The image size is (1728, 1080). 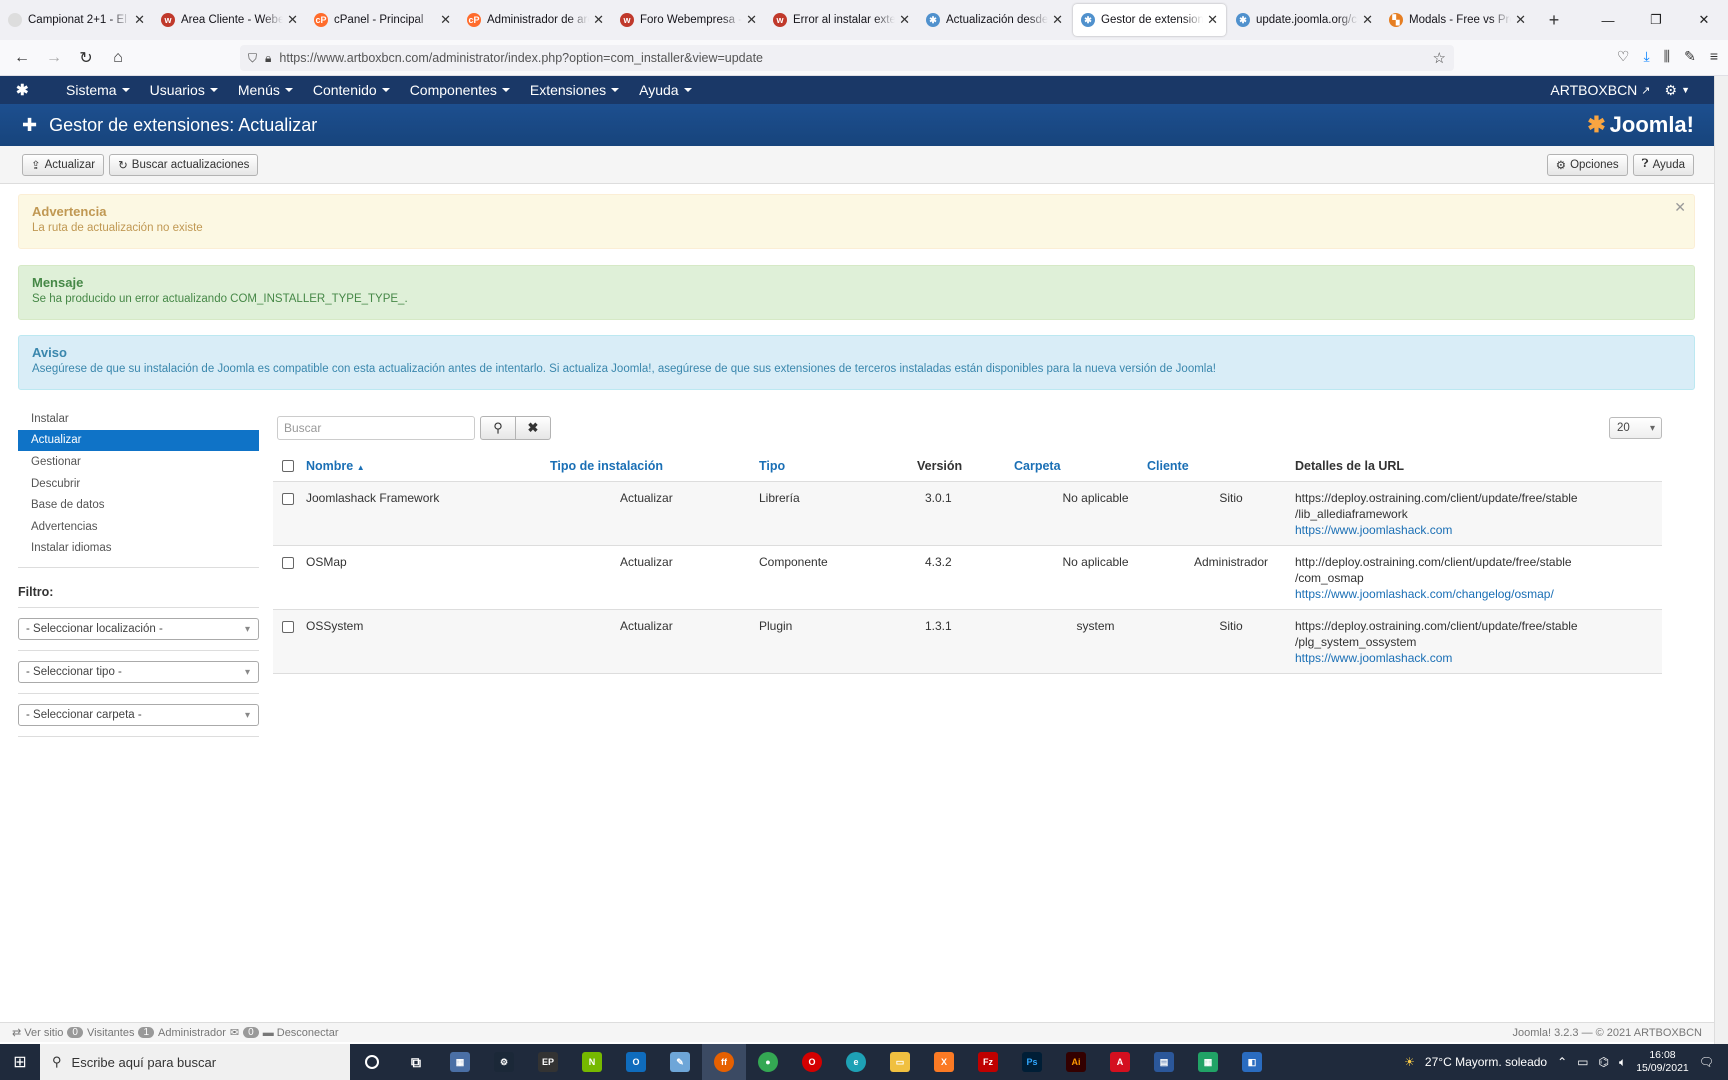 I want to click on tab-0: Campionat 2+1 - El meu ✕, so click(x=76, y=20).